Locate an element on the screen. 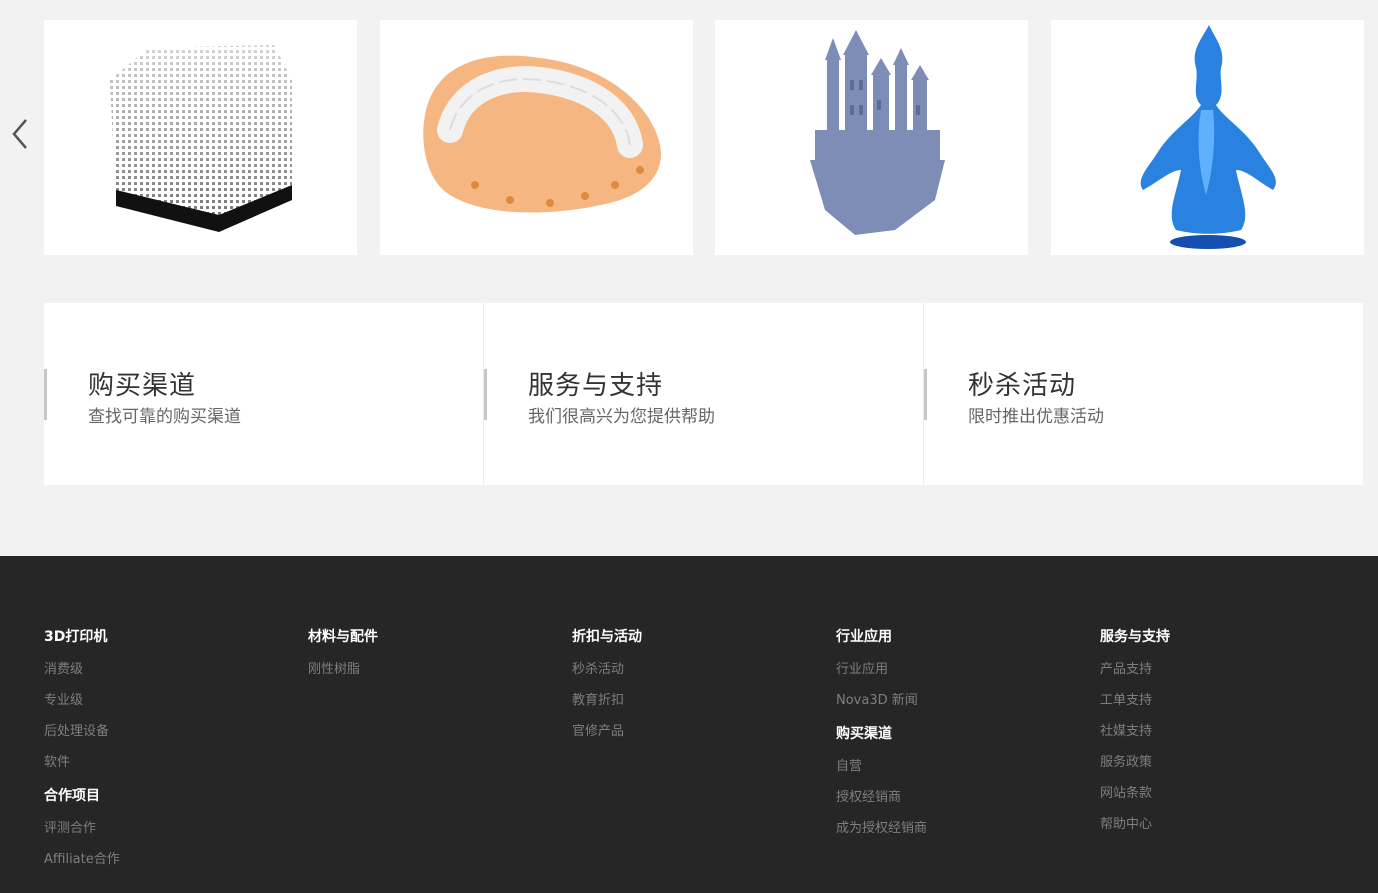 The height and width of the screenshot is (893, 1378). feature-description: 查找可靠的购买渠道 is located at coordinates (164, 417).